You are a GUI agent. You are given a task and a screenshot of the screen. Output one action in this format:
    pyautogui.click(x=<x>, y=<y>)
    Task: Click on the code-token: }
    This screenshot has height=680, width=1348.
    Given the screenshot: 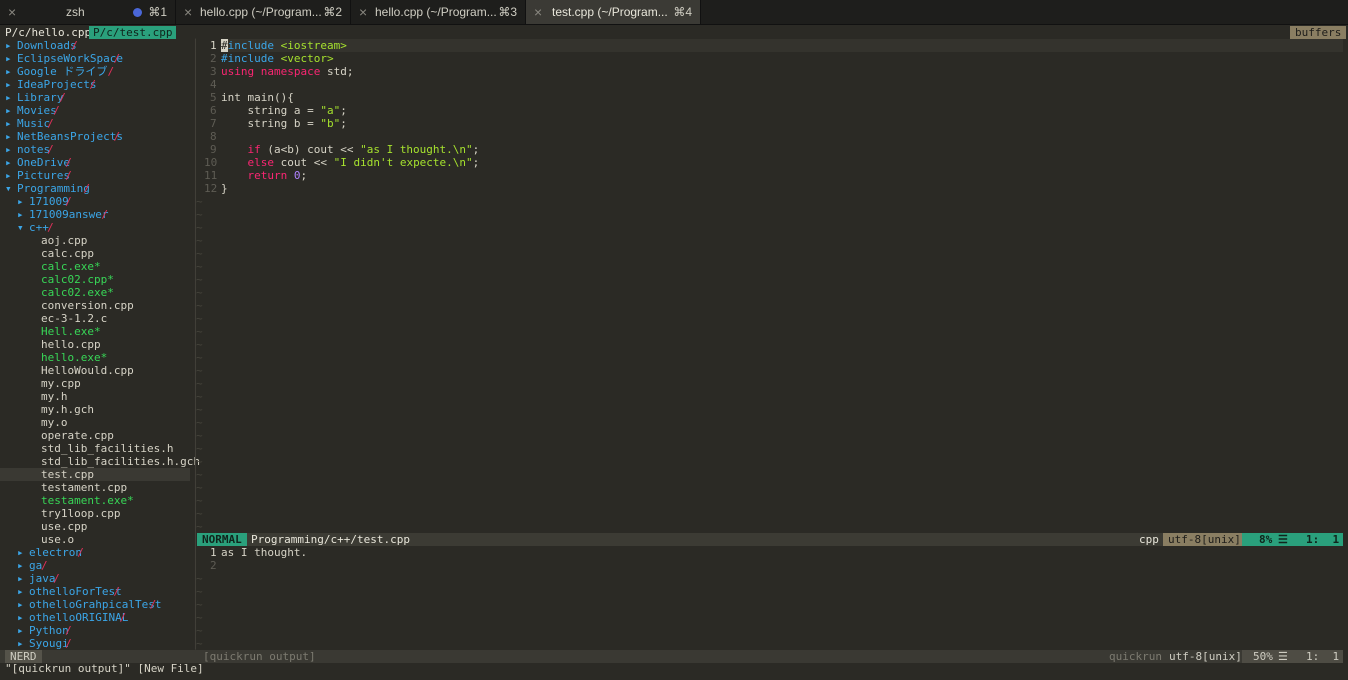 What is the action you would take?
    pyautogui.click(x=224, y=188)
    